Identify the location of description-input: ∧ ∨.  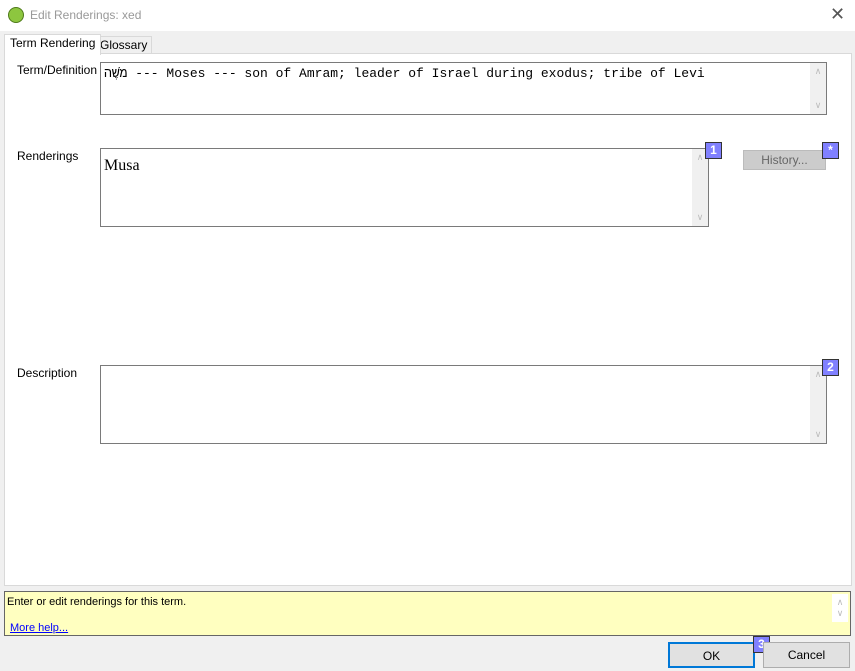
(463, 404).